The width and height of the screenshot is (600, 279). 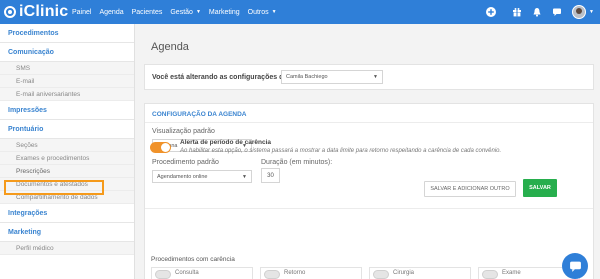 I want to click on procedures-label: Procedimentos com carência, so click(x=193, y=259).